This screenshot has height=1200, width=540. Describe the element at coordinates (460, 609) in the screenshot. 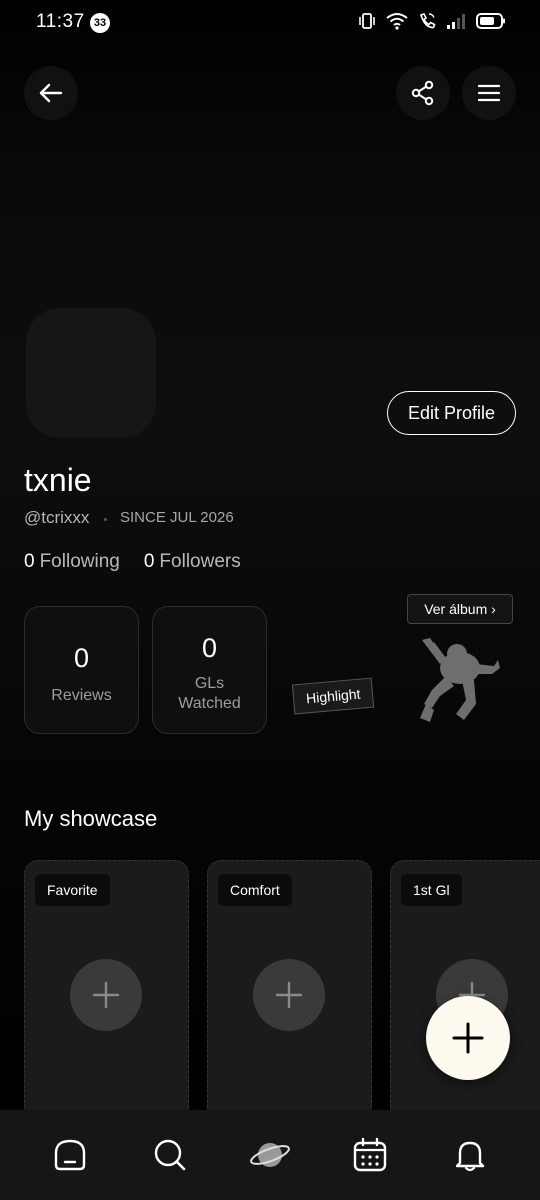

I see `ver-album-button: Ver álbum ›` at that location.